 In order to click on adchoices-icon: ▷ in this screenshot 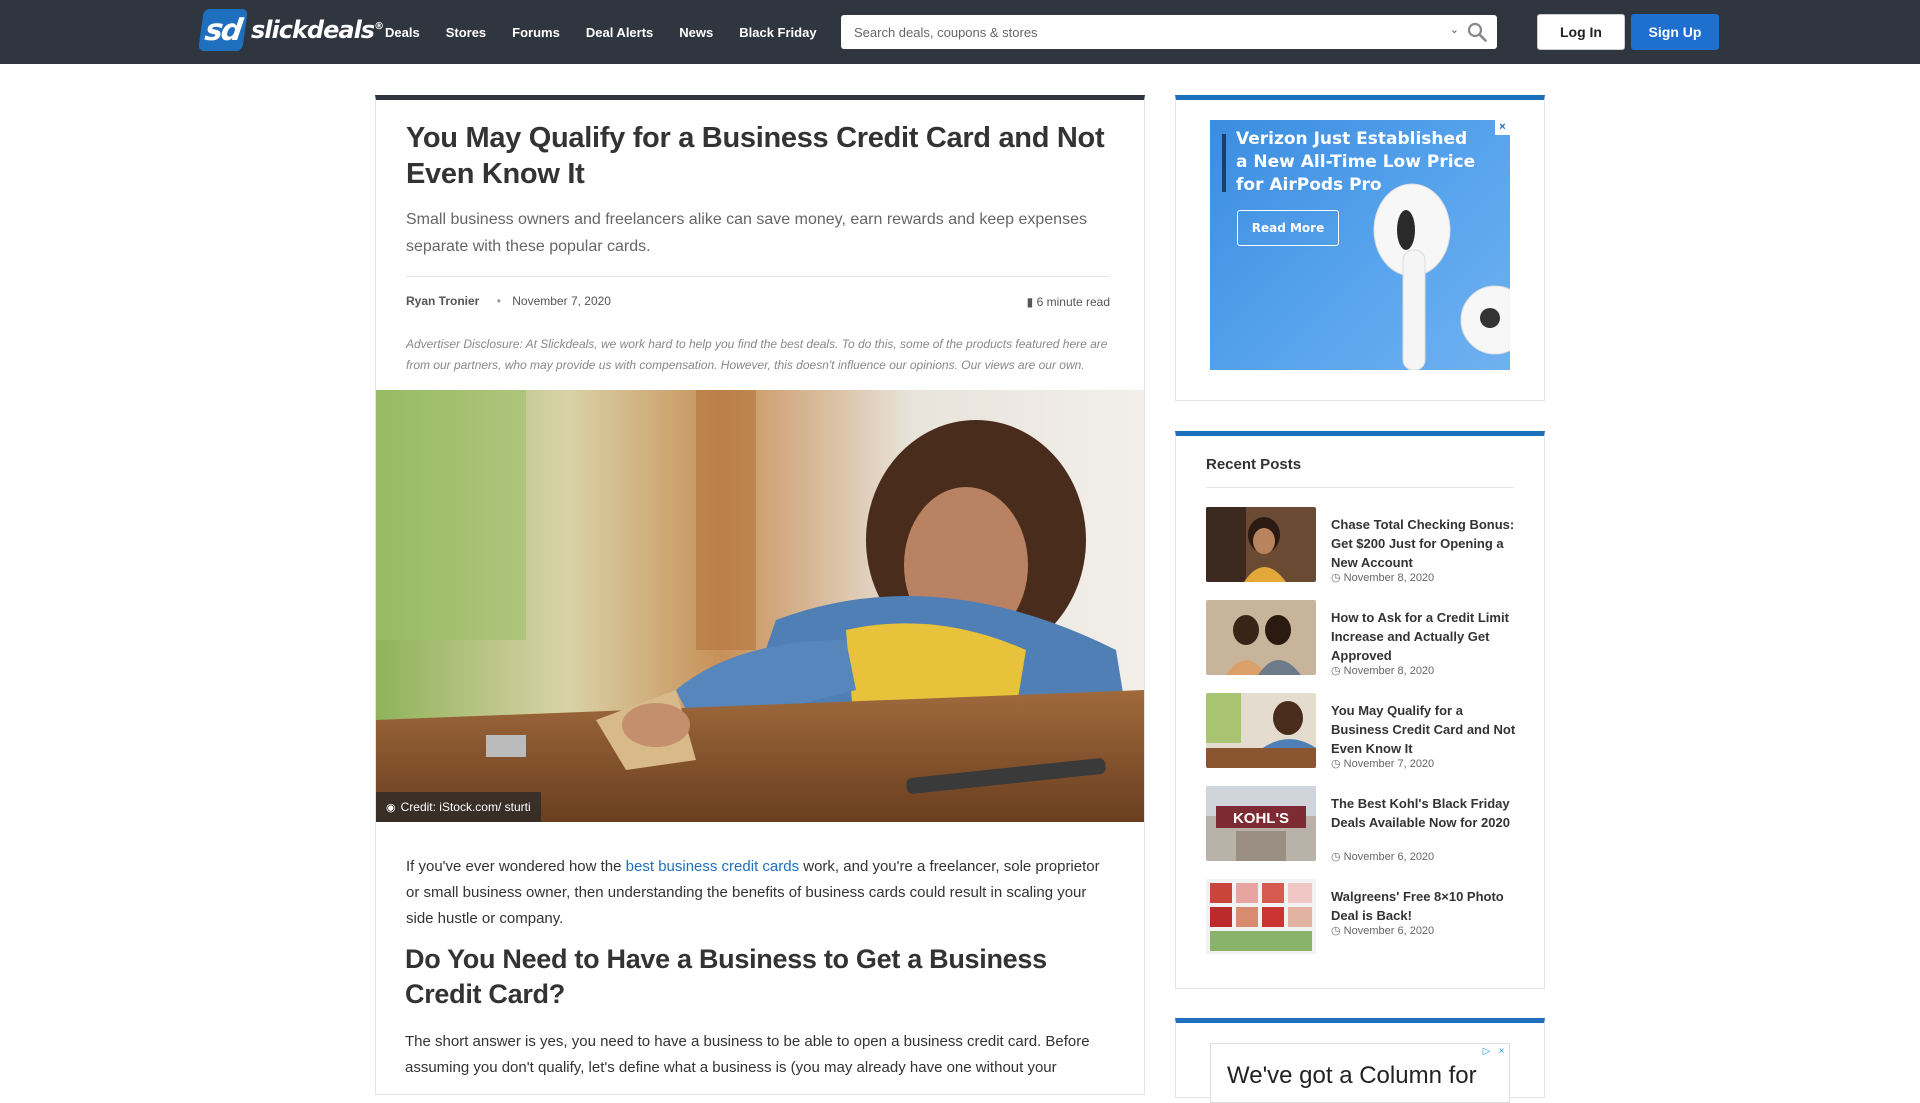, I will do `click(1486, 1051)`.